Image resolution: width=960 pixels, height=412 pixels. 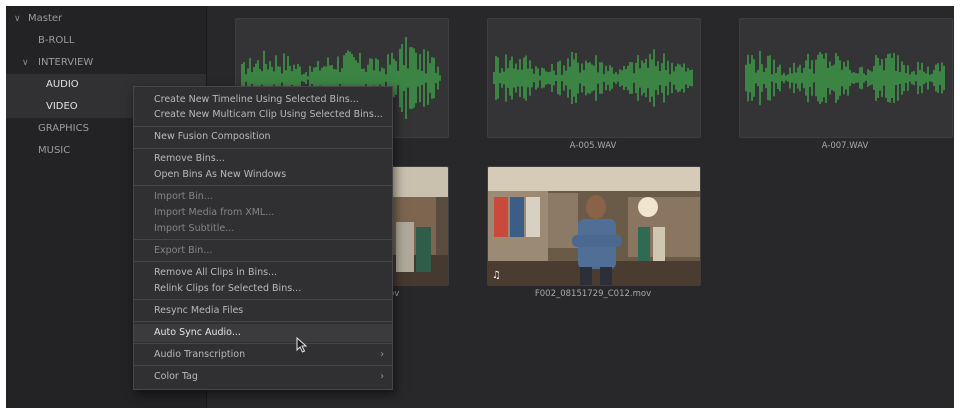 What do you see at coordinates (62, 106) in the screenshot?
I see `bin-label: VIDEO` at bounding box center [62, 106].